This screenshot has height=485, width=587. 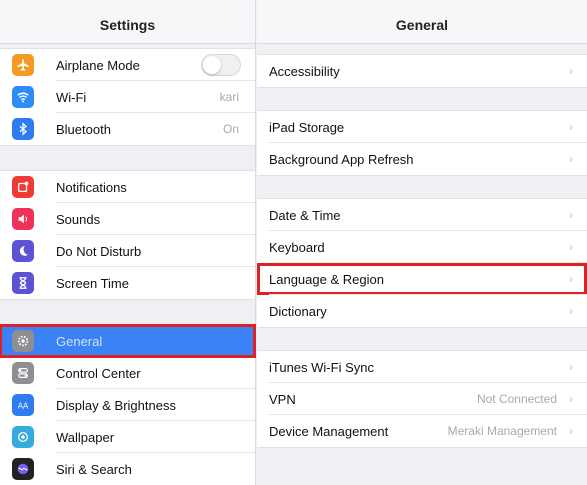 What do you see at coordinates (23, 129) in the screenshot?
I see `bluetooth-icon` at bounding box center [23, 129].